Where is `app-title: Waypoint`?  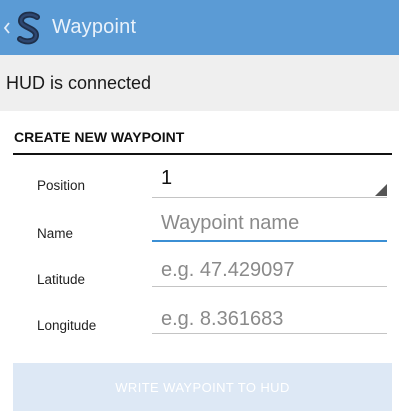 app-title: Waypoint is located at coordinates (94, 27).